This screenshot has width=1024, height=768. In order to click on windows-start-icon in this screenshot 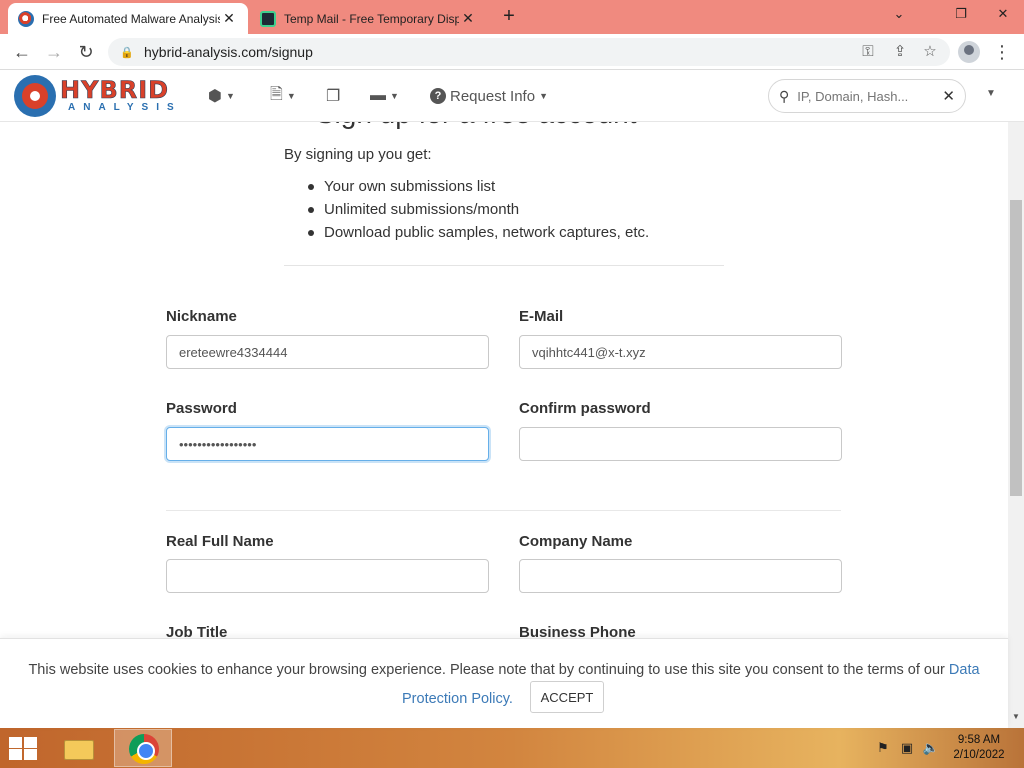, I will do `click(23, 748)`.